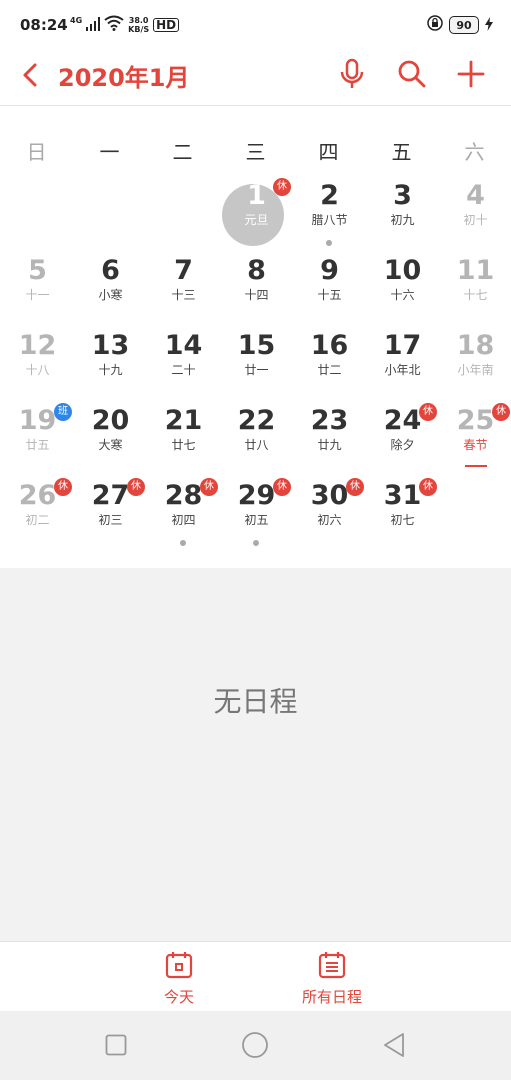 The width and height of the screenshot is (511, 1080). I want to click on chevron-left-icon, so click(30, 75).